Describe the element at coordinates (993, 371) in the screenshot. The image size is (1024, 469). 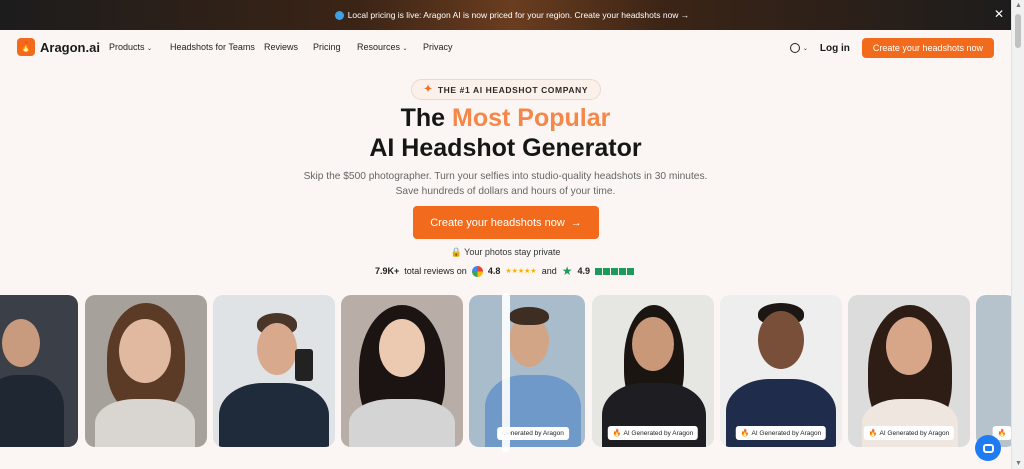
I see `headshot-photo: 🔥` at that location.